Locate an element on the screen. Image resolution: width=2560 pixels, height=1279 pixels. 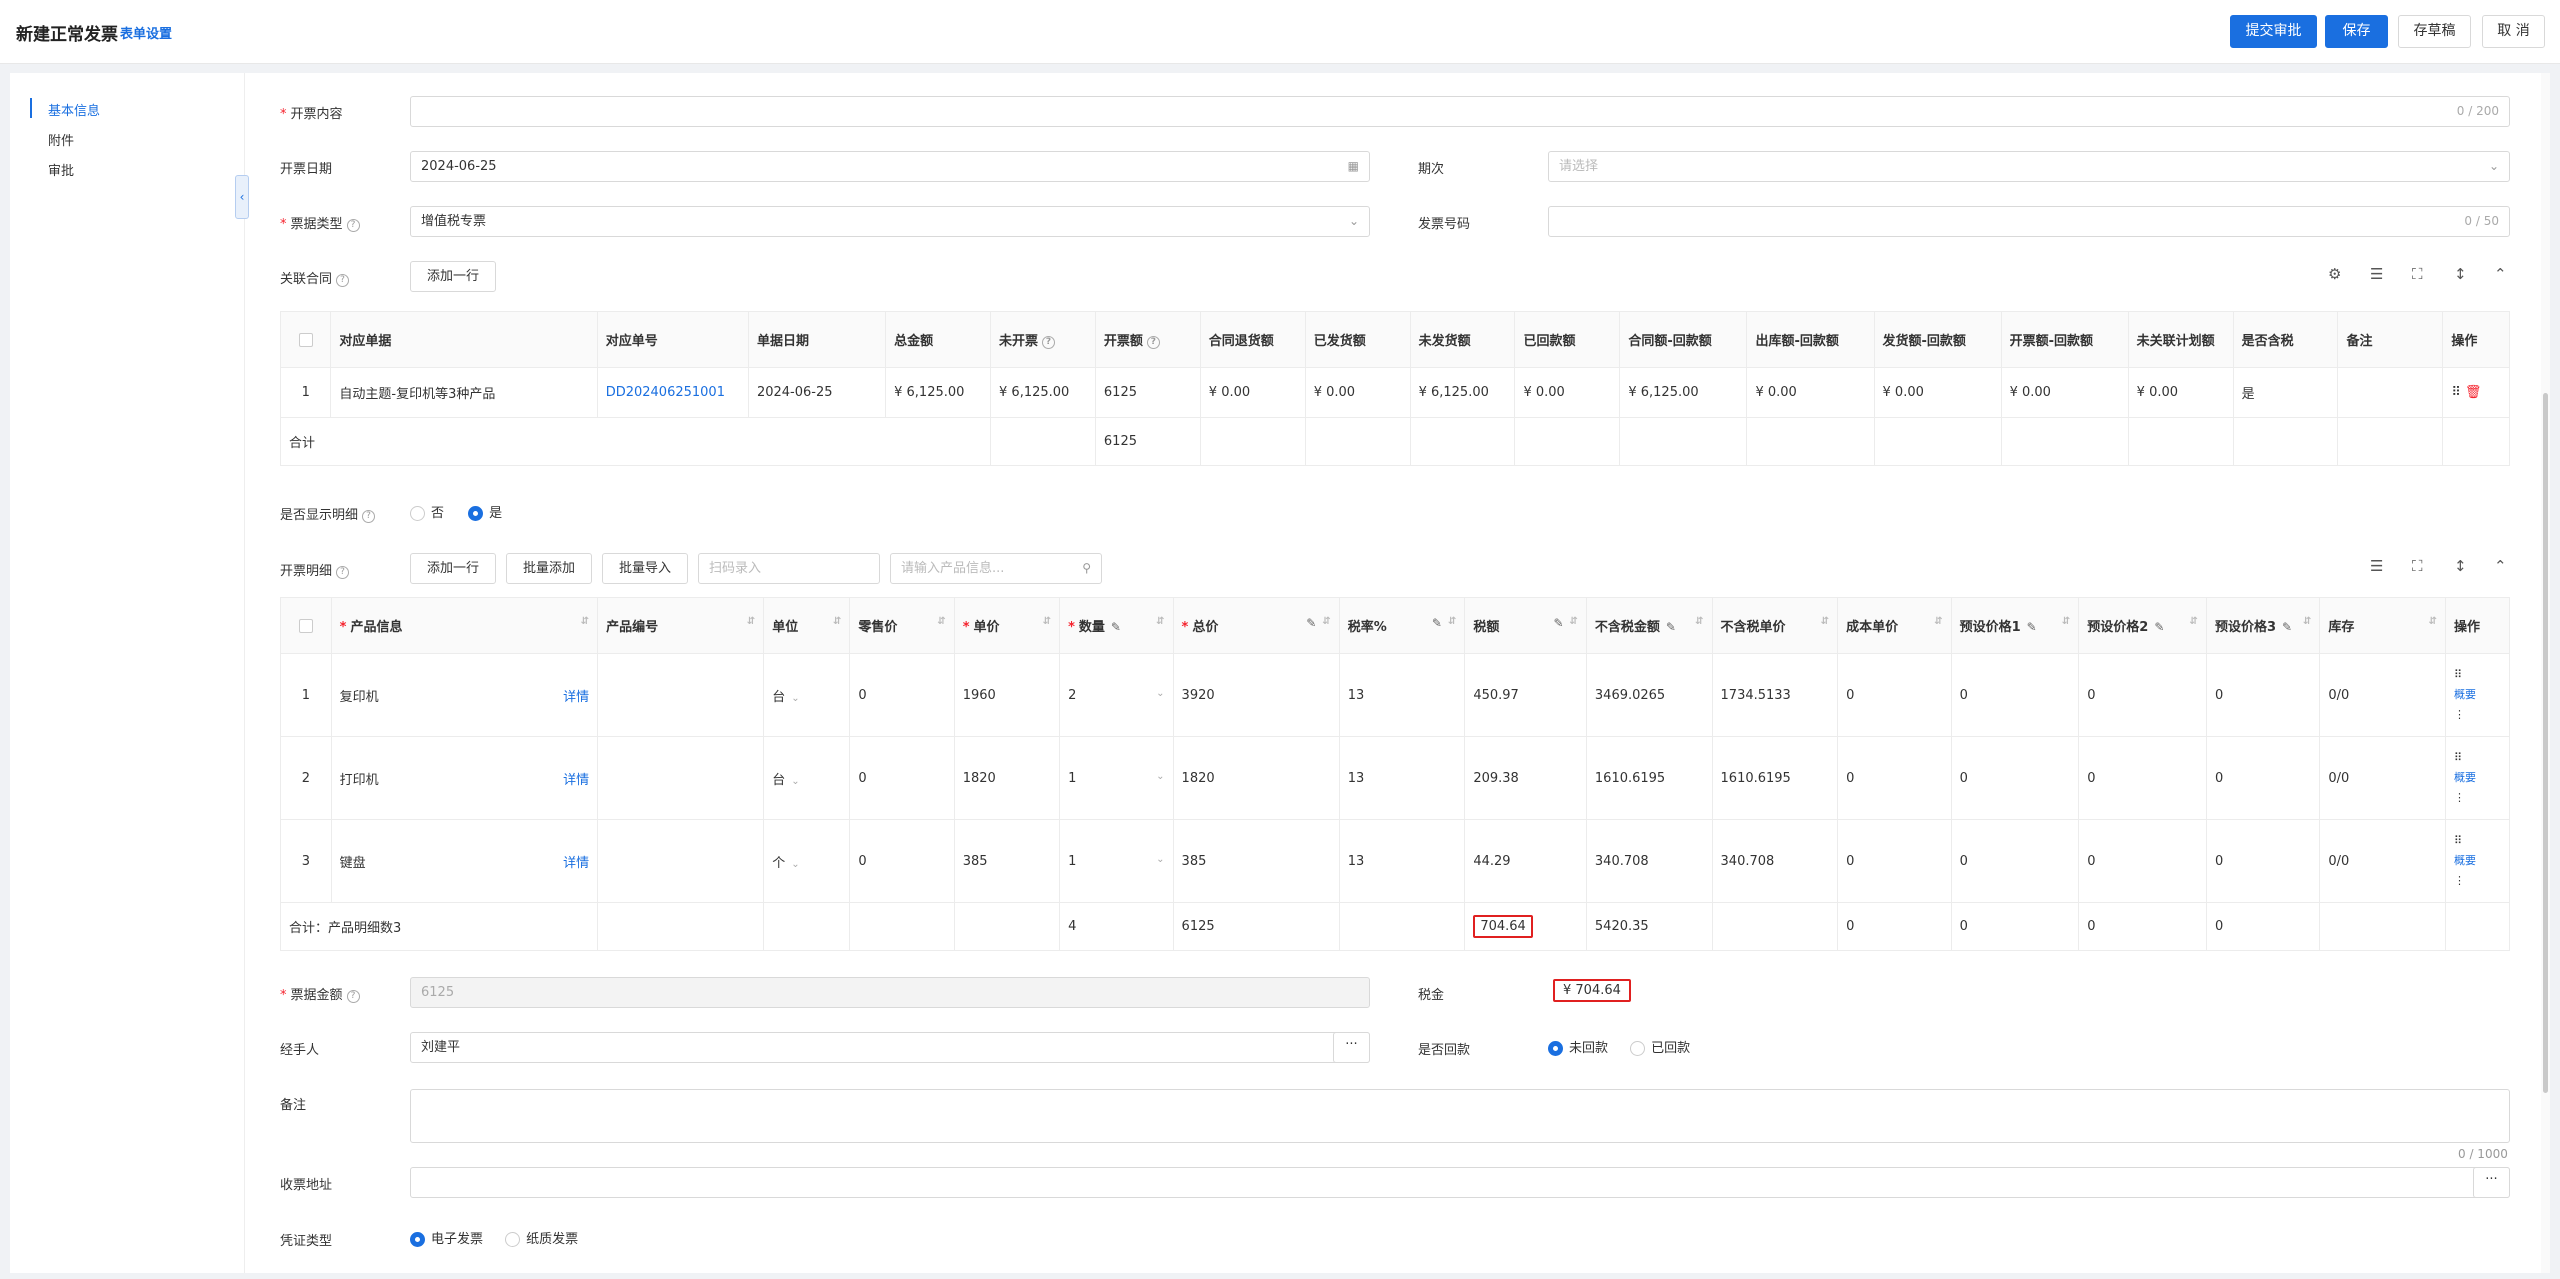
cell-invoiced: 6125 is located at coordinates (1147, 392).